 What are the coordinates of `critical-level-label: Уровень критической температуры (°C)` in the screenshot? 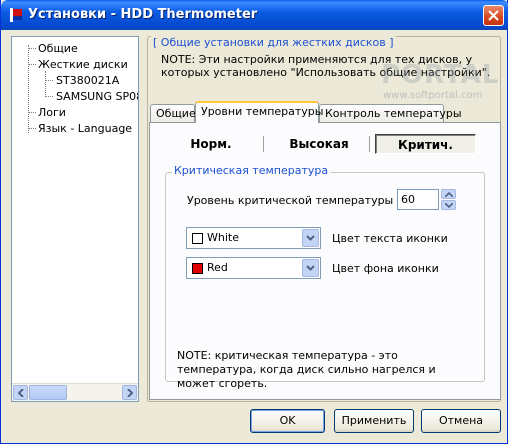 It's located at (303, 200).